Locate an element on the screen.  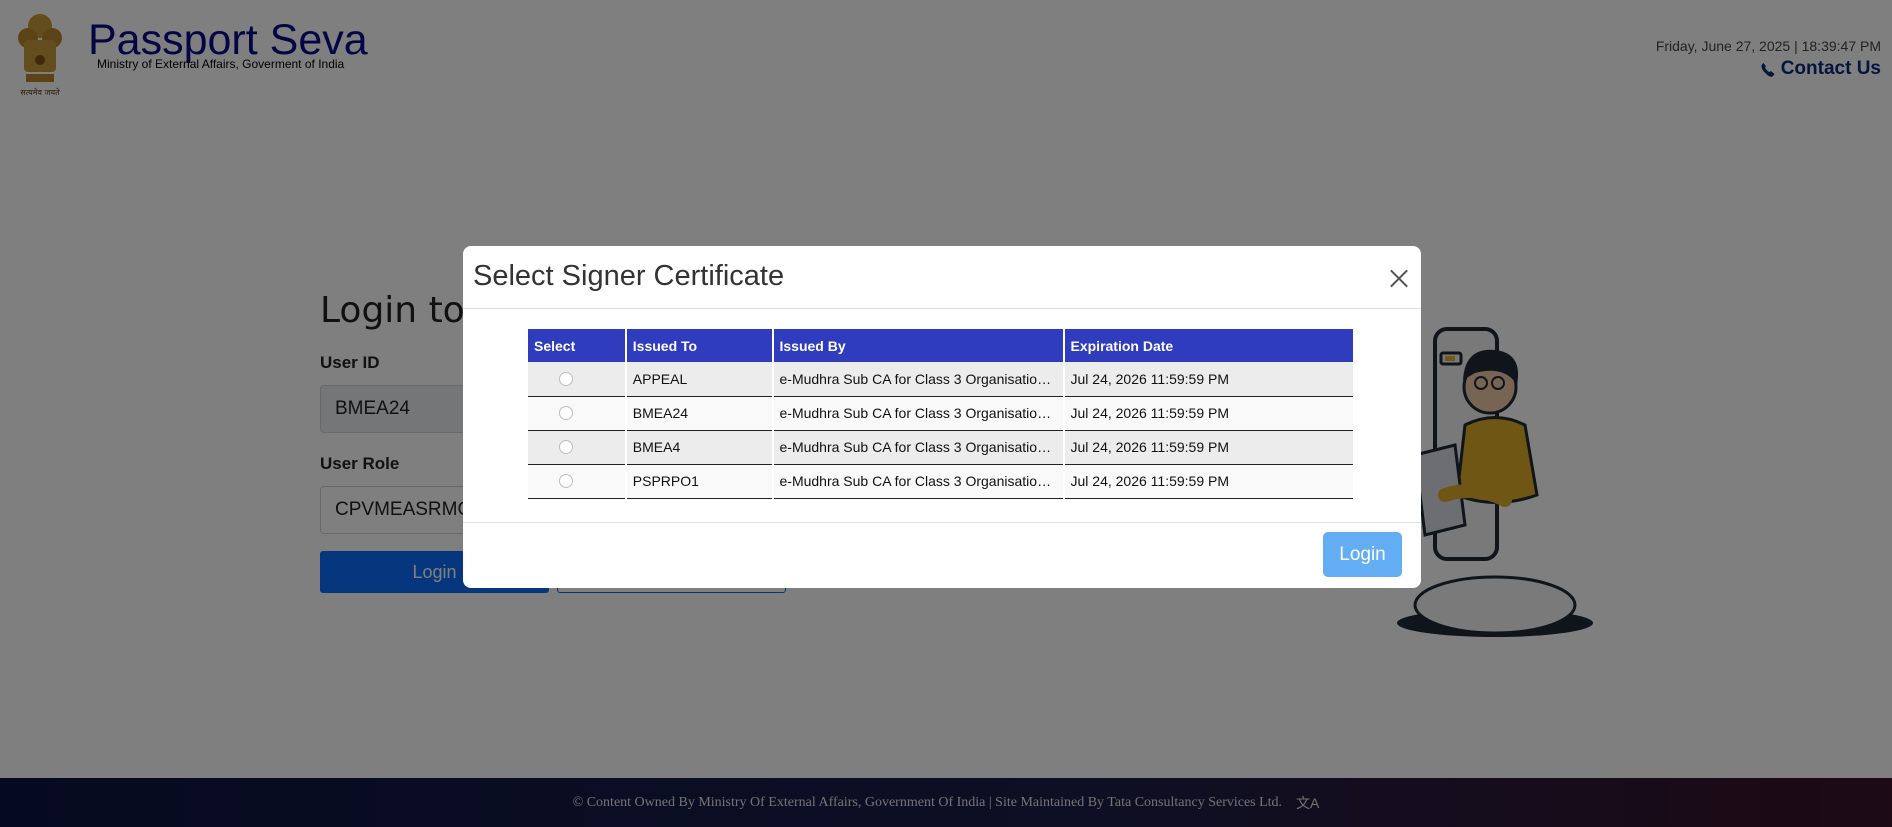
issued-to-cell: PSPRPO1 is located at coordinates (699, 481).